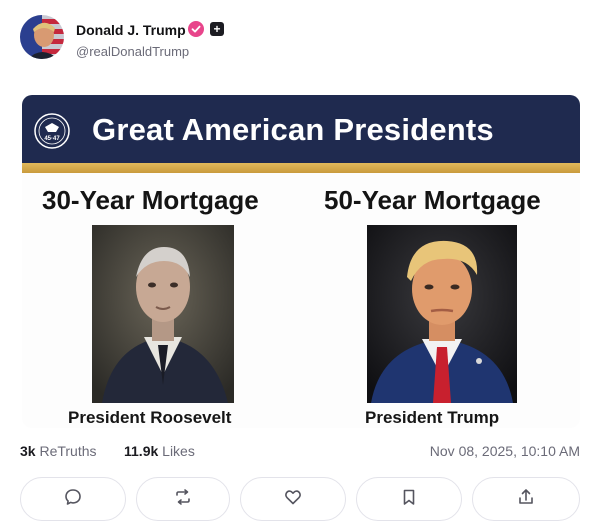  What do you see at coordinates (141, 451) in the screenshot?
I see `likes-count: 11.9k` at bounding box center [141, 451].